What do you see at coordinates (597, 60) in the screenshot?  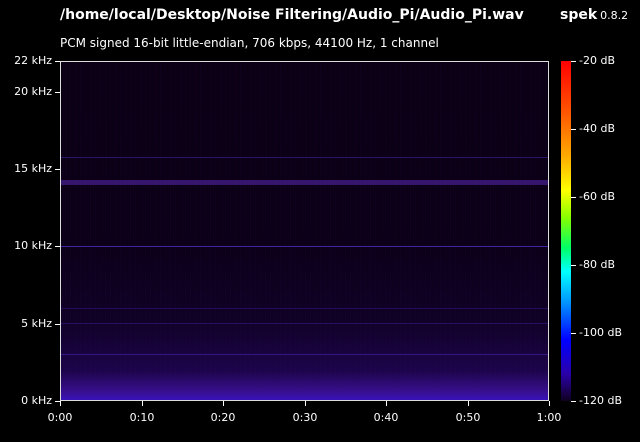 I see `colorbar-tick-label: -20 dB` at bounding box center [597, 60].